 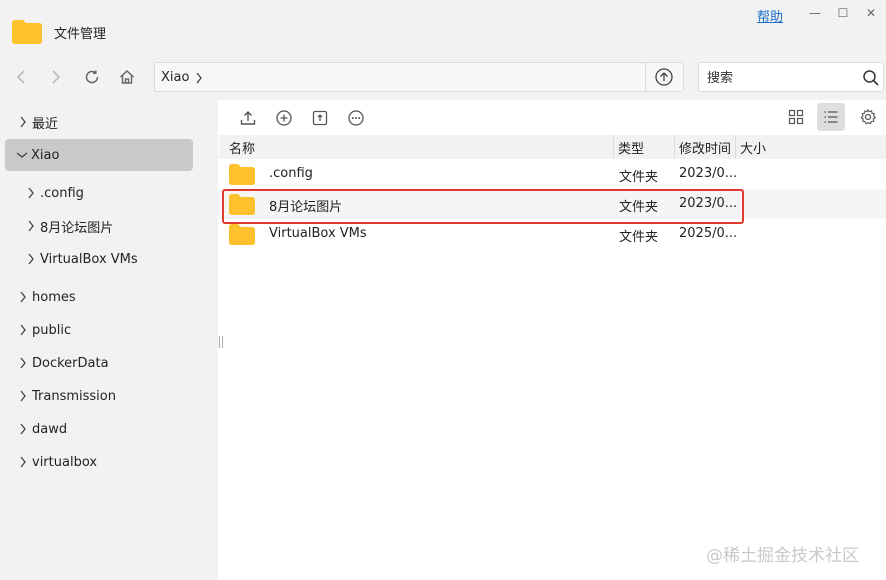 What do you see at coordinates (871, 78) in the screenshot?
I see `search-icon` at bounding box center [871, 78].